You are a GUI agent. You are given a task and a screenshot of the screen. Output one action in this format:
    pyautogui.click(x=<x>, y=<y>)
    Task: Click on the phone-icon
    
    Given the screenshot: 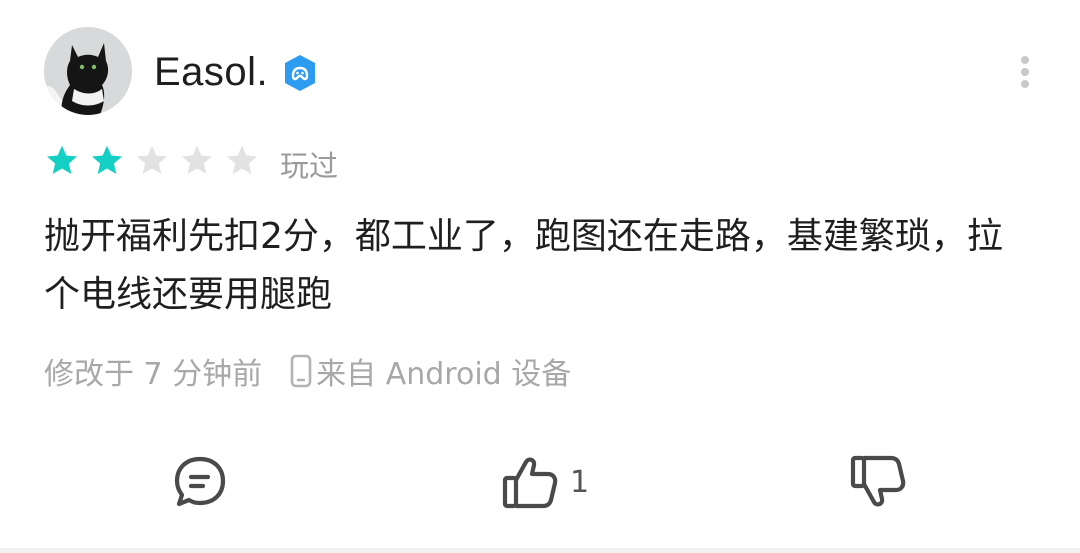 What is the action you would take?
    pyautogui.click(x=301, y=371)
    